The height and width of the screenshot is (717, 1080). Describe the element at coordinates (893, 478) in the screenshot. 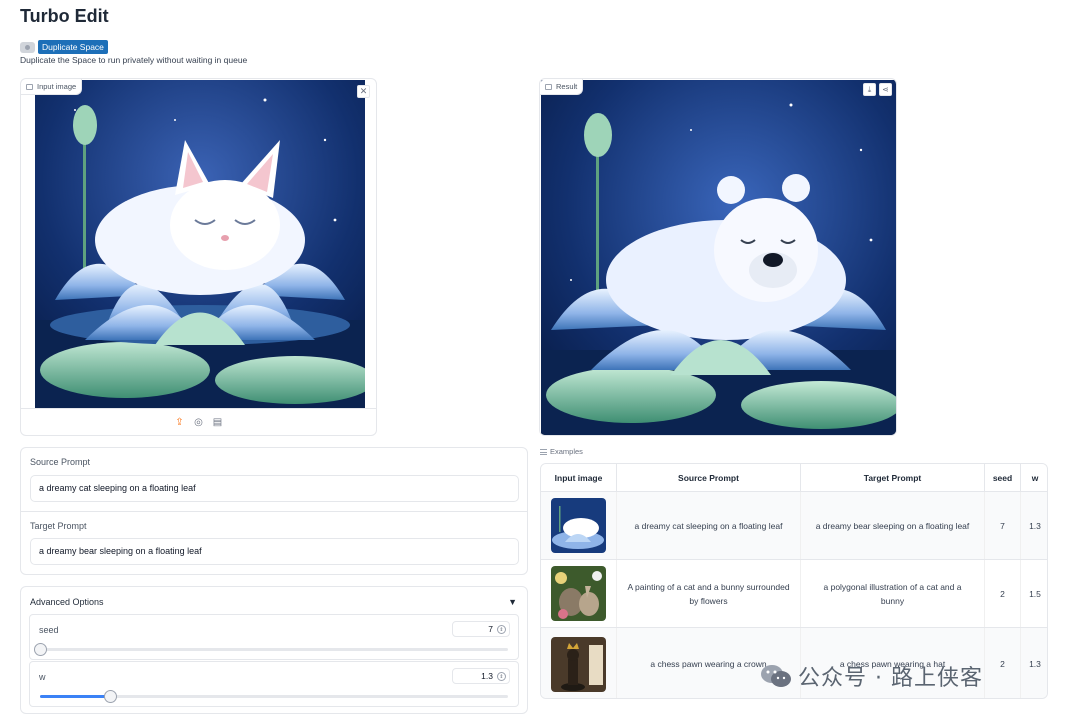

I see `col-target-prompt: Target Prompt` at that location.